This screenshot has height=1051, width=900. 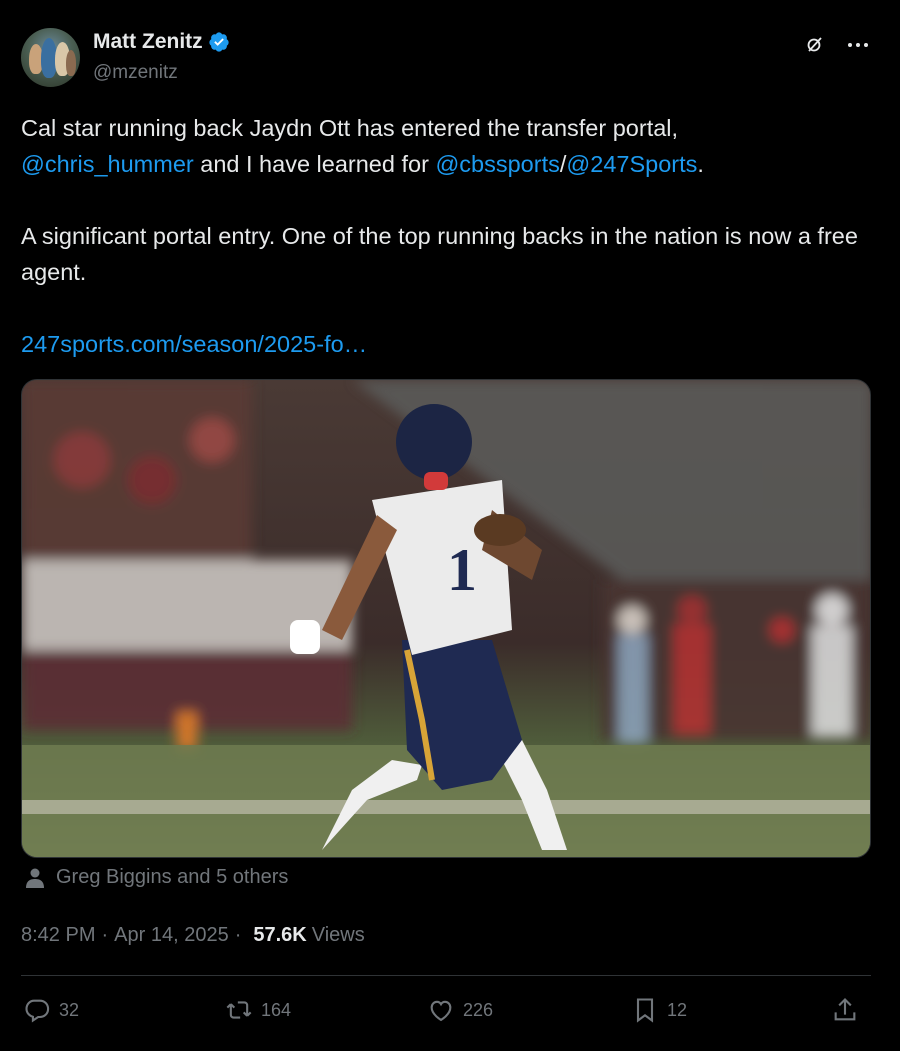 What do you see at coordinates (219, 42) in the screenshot?
I see `verified-badge-icon` at bounding box center [219, 42].